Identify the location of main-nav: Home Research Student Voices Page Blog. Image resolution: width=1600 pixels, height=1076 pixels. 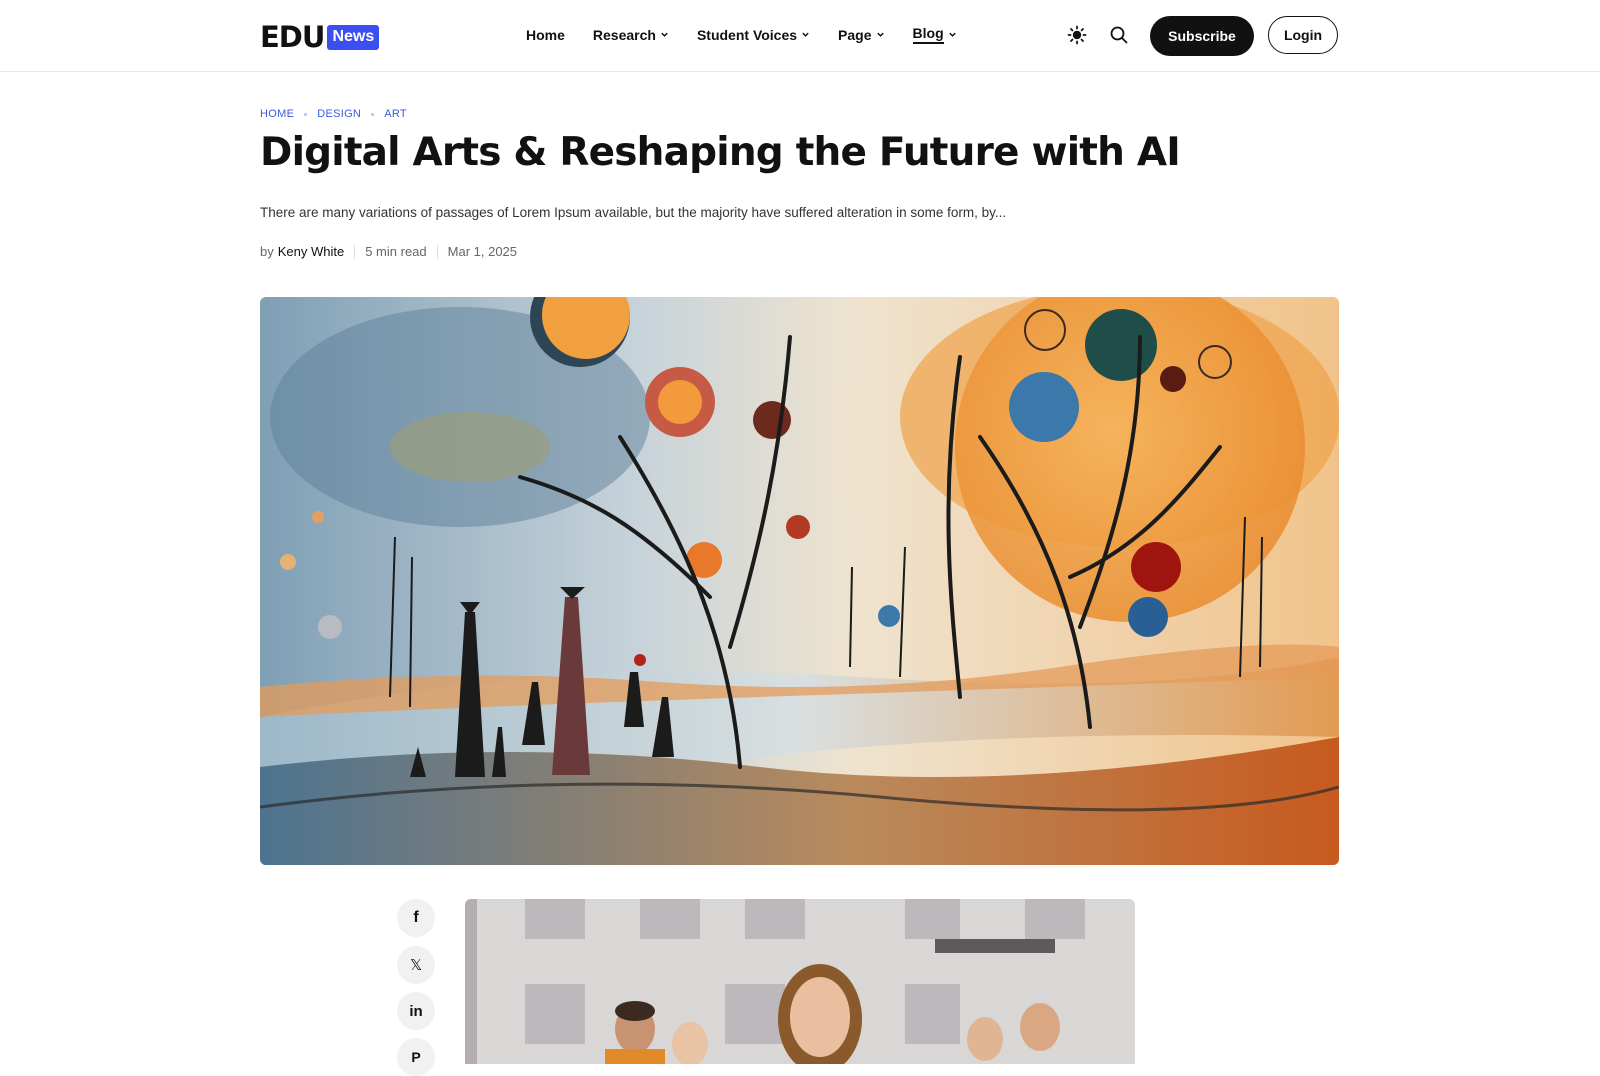
(755, 34).